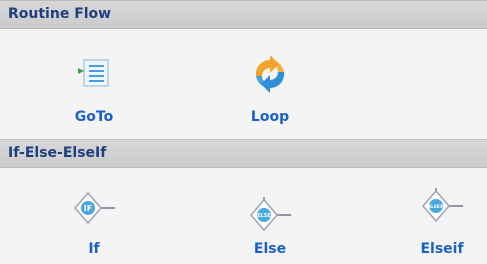 This screenshot has height=264, width=487. Describe the element at coordinates (88, 208) in the screenshot. I see `svg-text: IF` at that location.